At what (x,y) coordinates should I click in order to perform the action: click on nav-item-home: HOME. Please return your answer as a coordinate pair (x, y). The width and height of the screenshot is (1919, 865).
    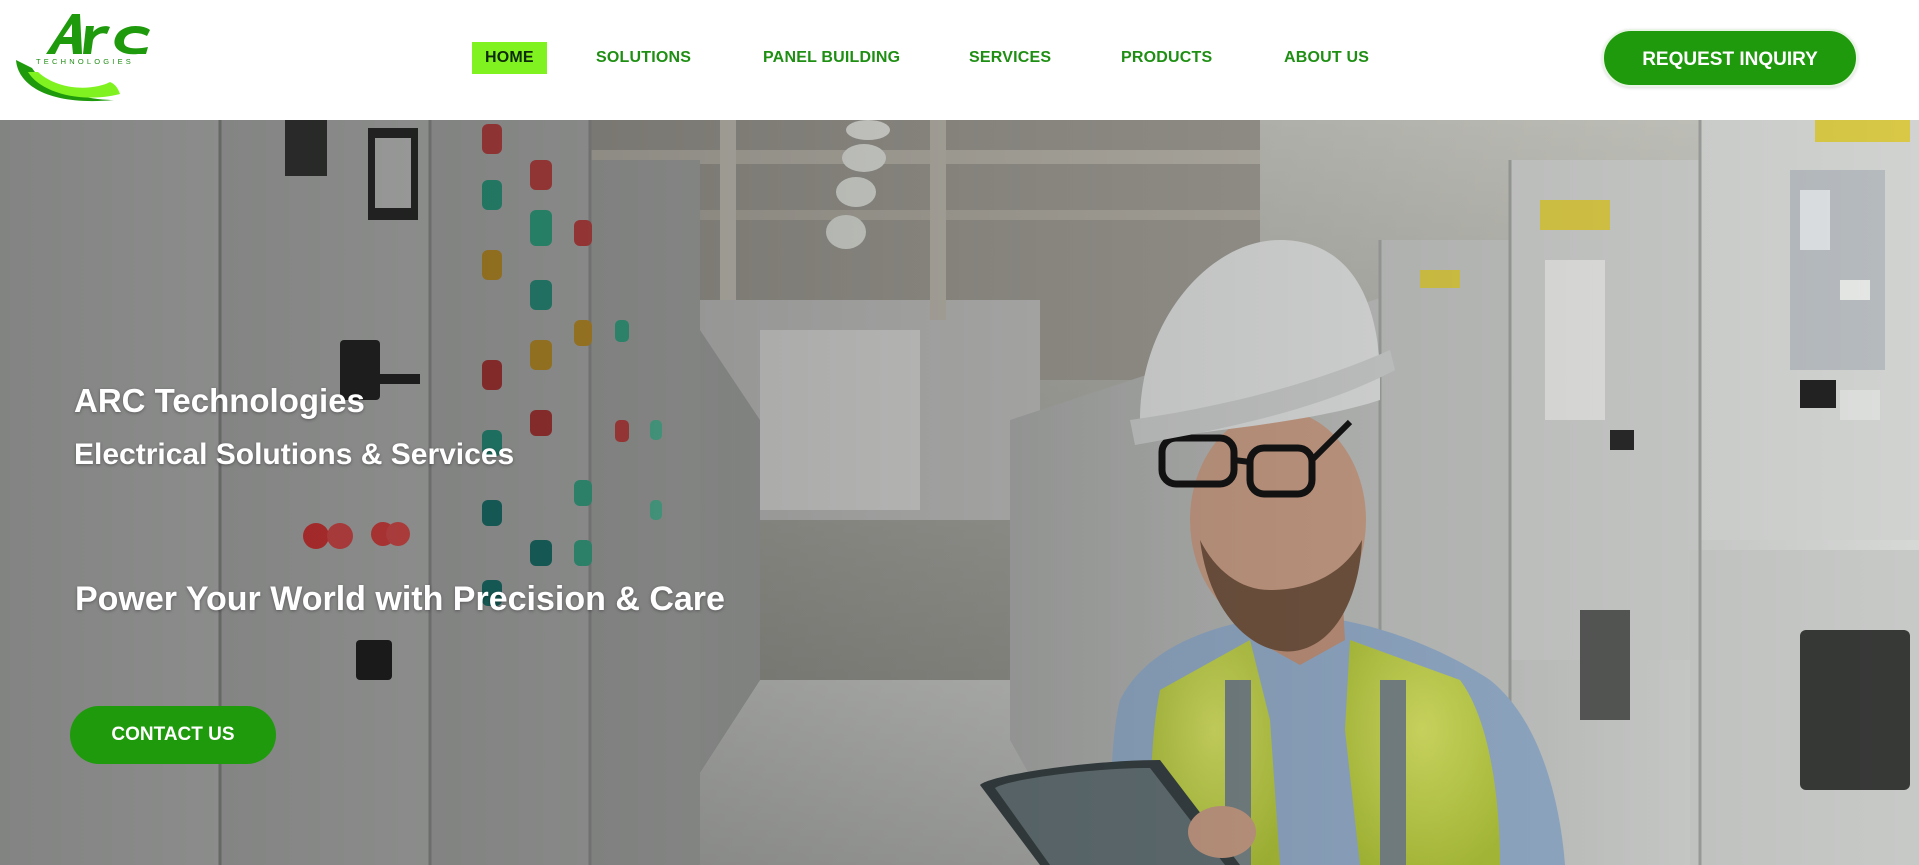
    Looking at the image, I should click on (509, 58).